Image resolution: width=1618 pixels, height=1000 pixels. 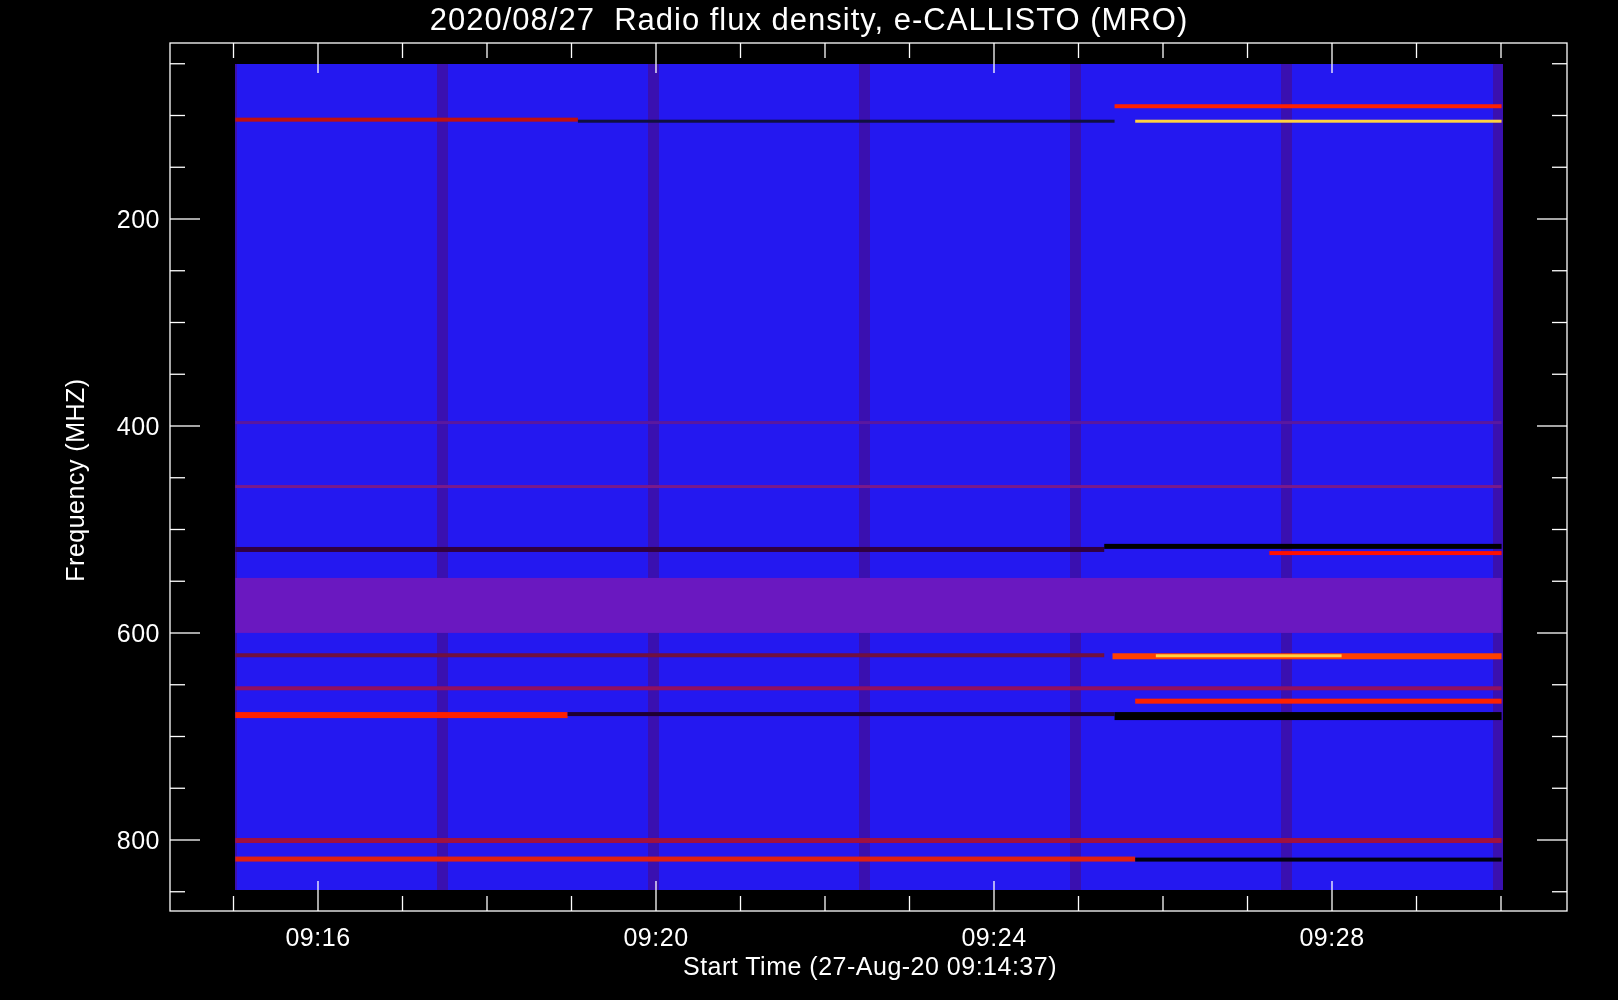 What do you see at coordinates (75, 480) in the screenshot?
I see `y-axis-label: Frequency (MHZ)` at bounding box center [75, 480].